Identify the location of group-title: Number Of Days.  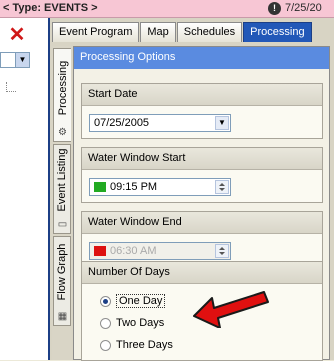
(202, 273).